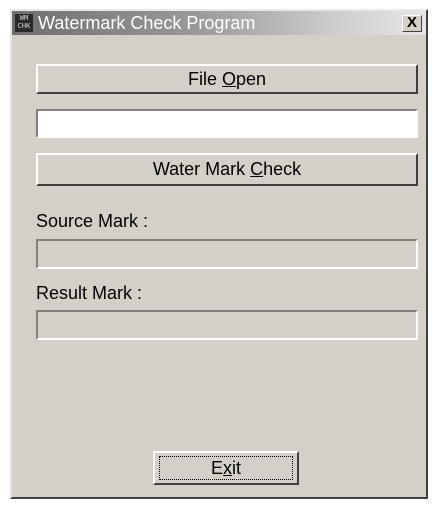  I want to click on app-icon: WM CHK, so click(24, 23).